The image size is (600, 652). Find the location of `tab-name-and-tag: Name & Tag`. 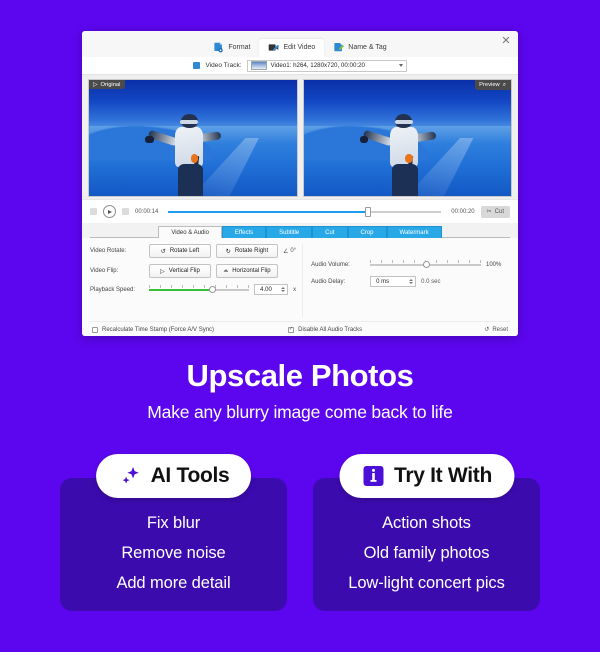

tab-name-and-tag: Name & Tag is located at coordinates (359, 48).